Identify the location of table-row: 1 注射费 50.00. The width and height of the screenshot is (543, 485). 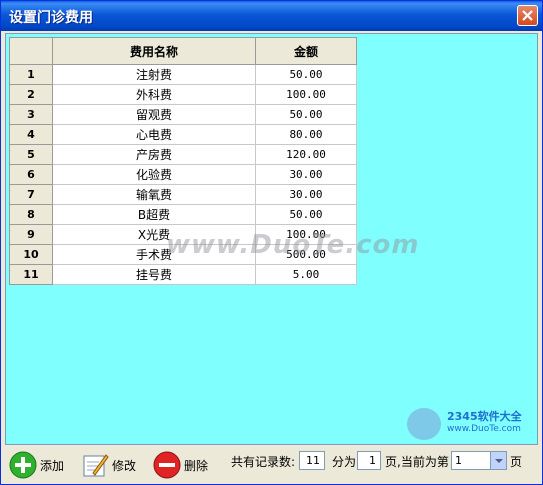
(183, 74).